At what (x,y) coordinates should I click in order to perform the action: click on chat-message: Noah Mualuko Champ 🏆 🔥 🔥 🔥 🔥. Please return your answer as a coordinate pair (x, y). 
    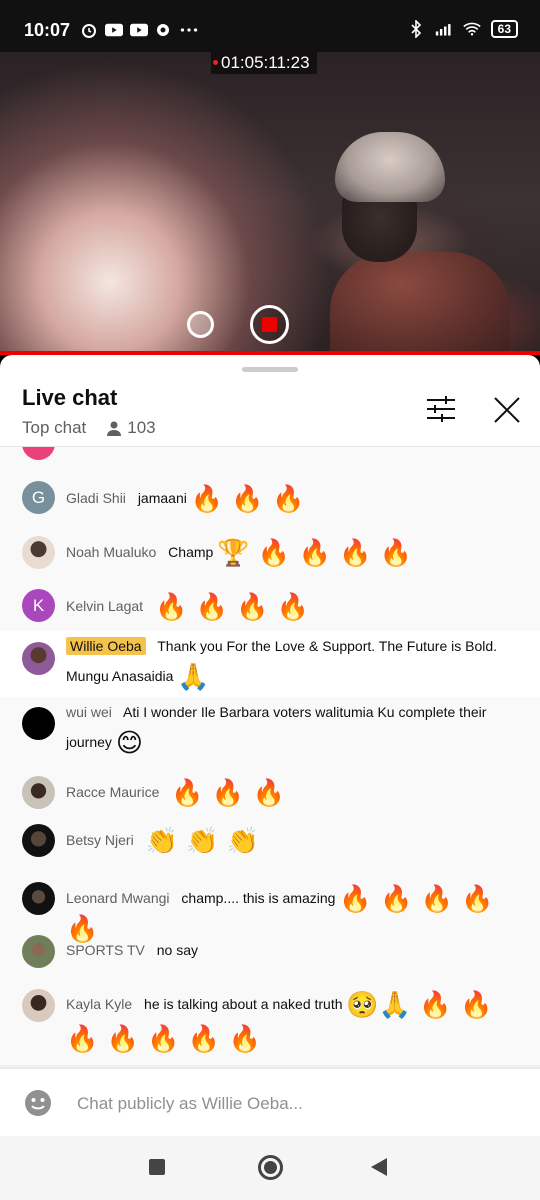
    Looking at the image, I should click on (270, 553).